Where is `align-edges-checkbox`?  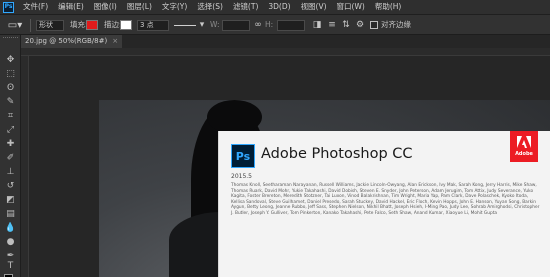 align-edges-checkbox is located at coordinates (374, 25).